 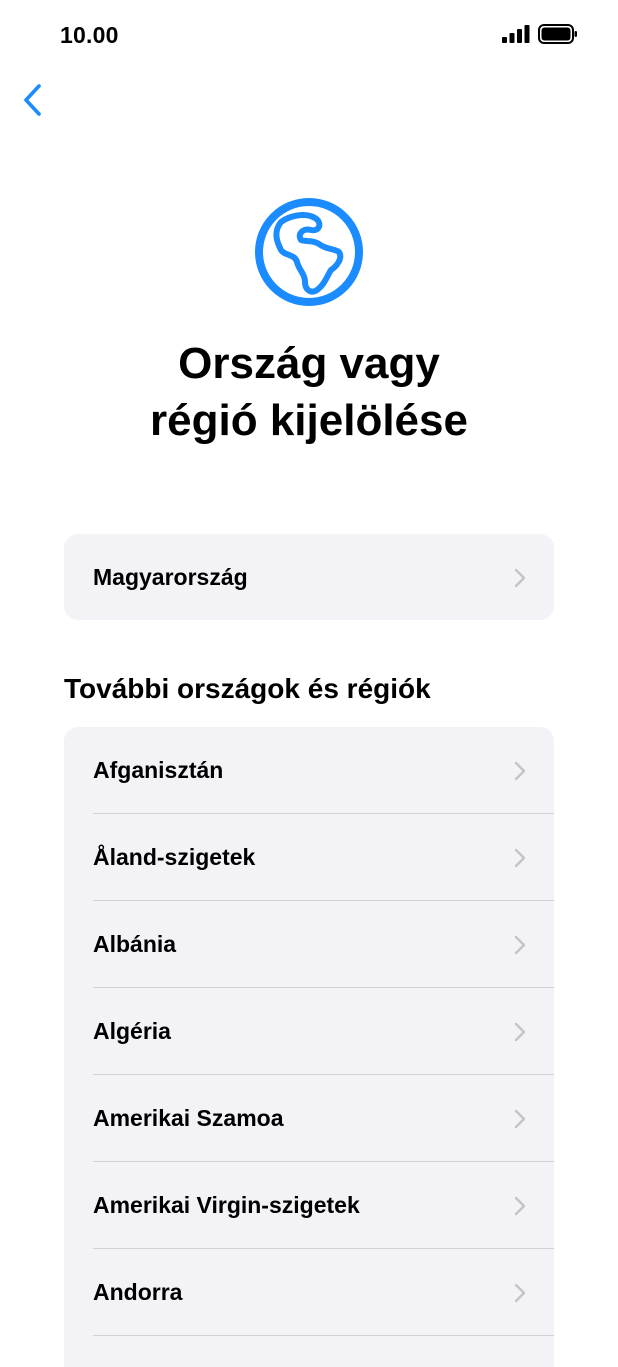 What do you see at coordinates (138, 1292) in the screenshot?
I see `row-label: Andorra` at bounding box center [138, 1292].